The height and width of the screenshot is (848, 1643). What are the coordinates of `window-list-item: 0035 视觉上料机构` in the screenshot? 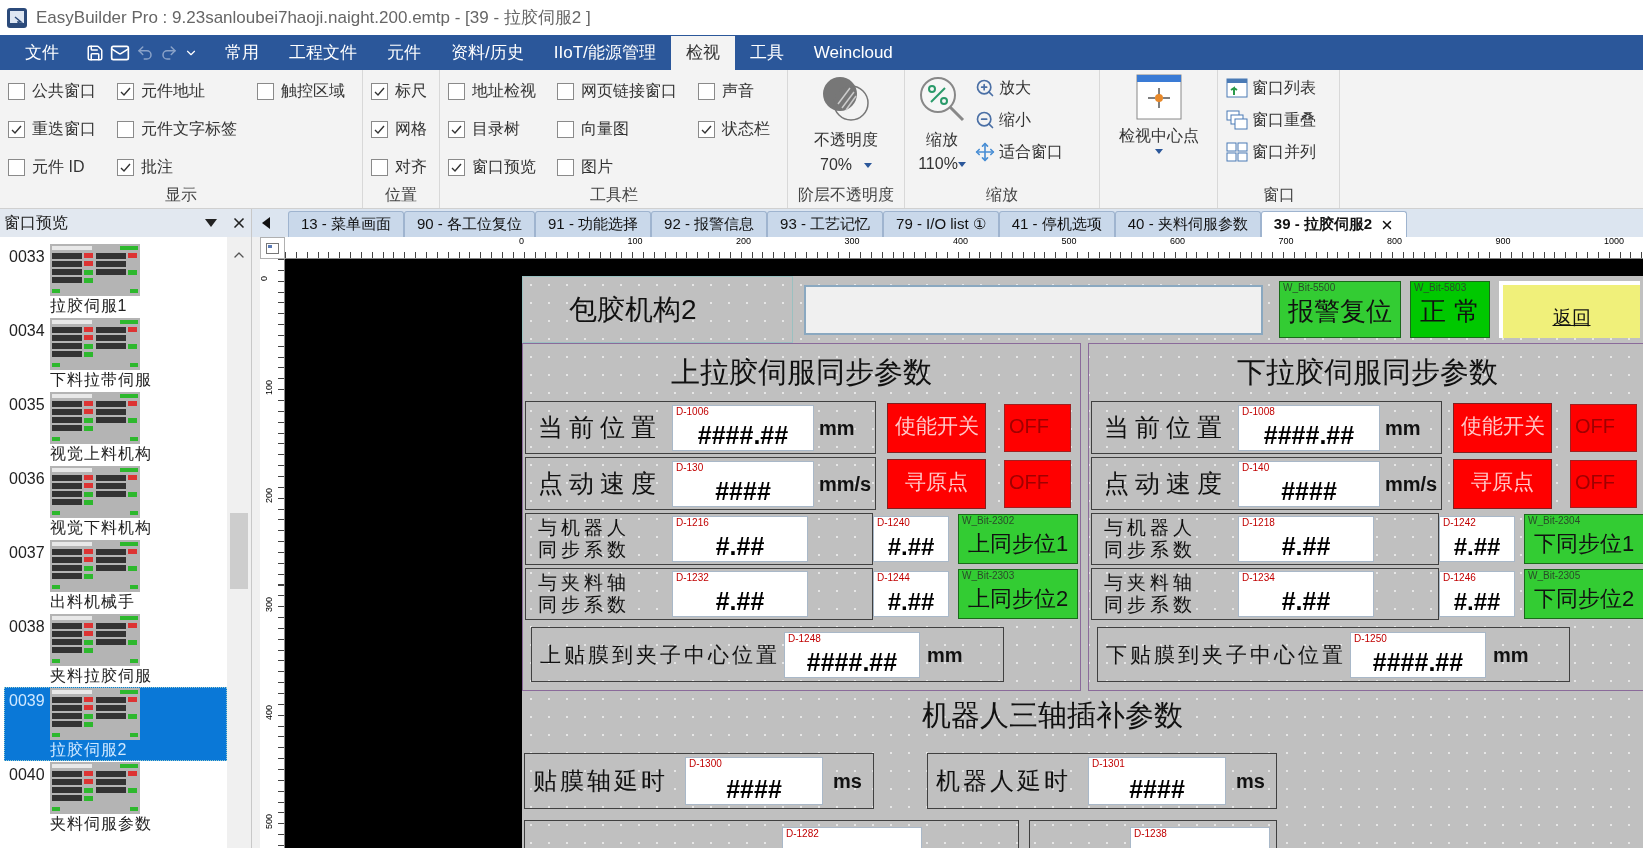 It's located at (115, 428).